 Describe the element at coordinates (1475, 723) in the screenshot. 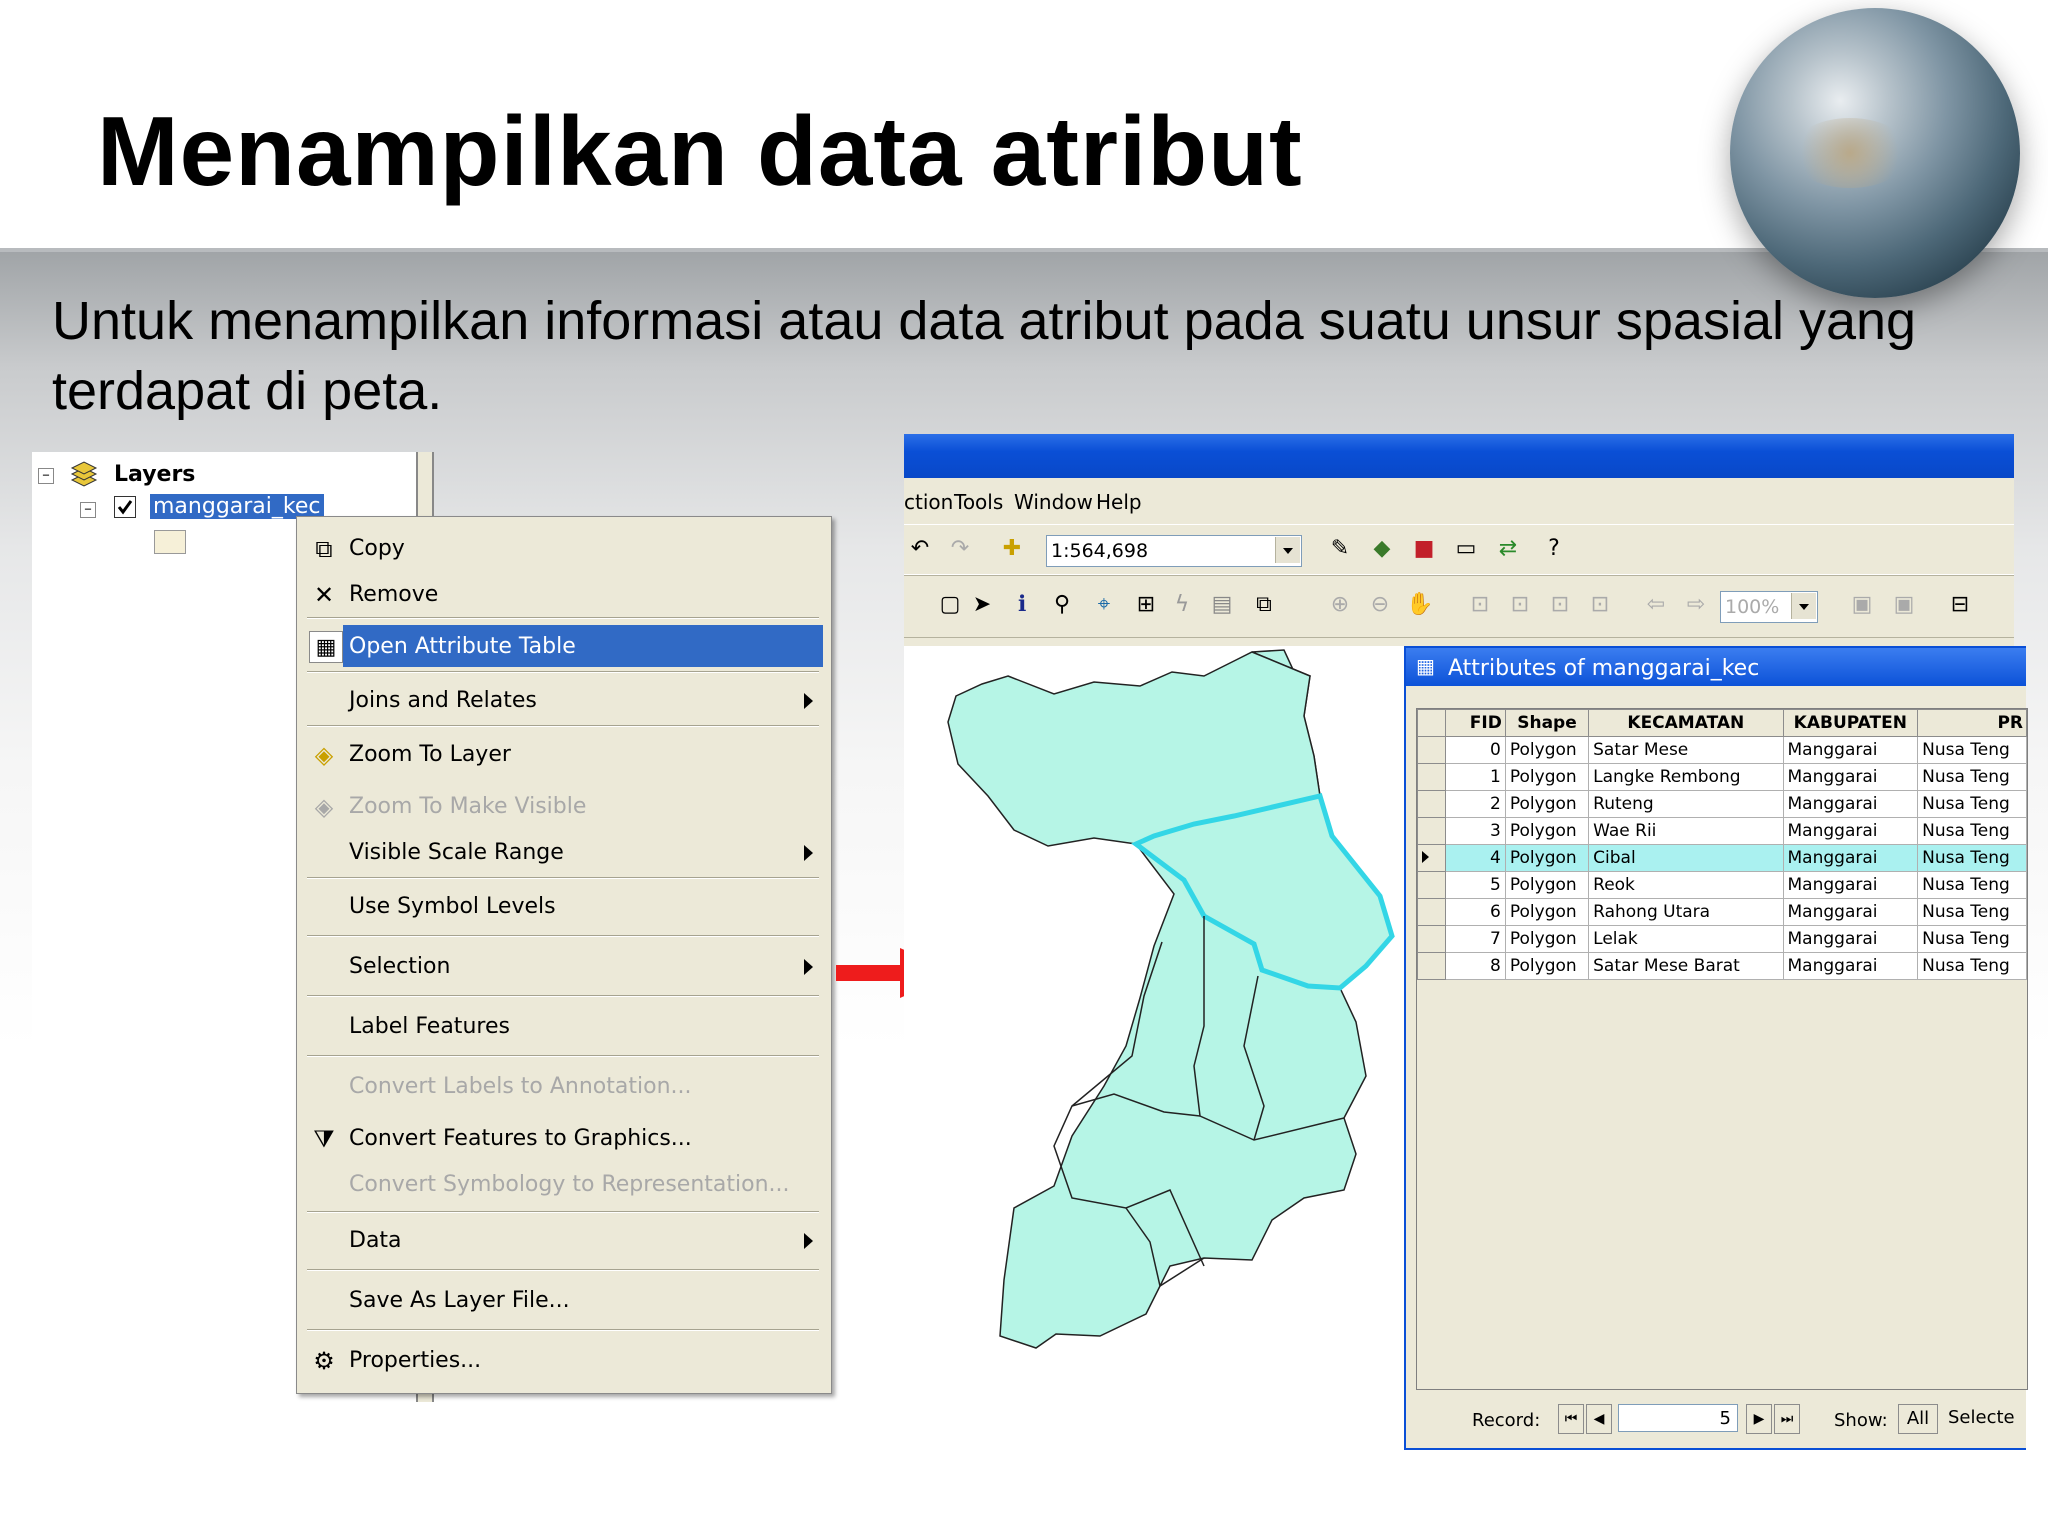

I see `column-header-fid: FID` at that location.